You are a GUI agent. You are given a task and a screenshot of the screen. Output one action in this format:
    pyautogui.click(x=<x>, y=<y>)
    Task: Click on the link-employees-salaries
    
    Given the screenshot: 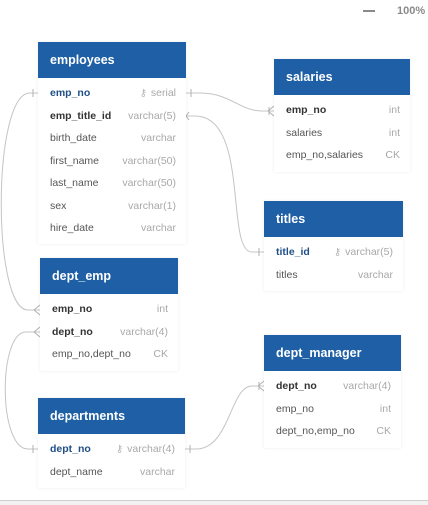 What is the action you would take?
    pyautogui.click(x=230, y=102)
    